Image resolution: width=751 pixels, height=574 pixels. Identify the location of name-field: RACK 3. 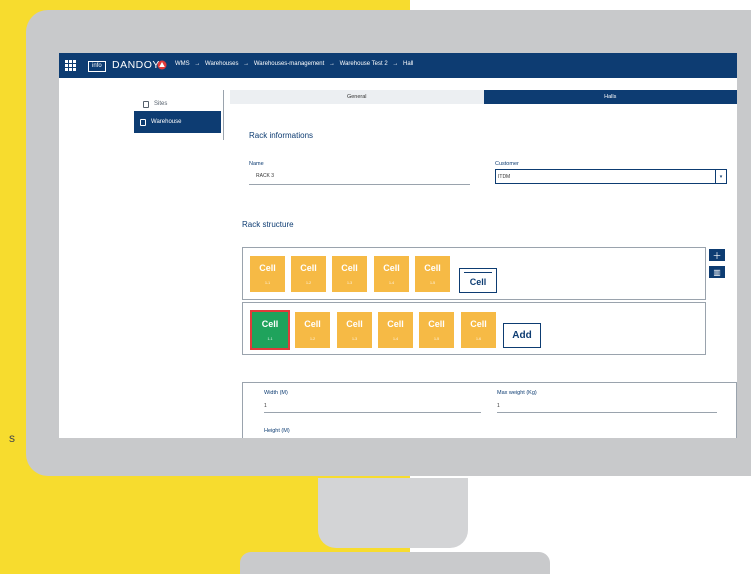
(265, 176).